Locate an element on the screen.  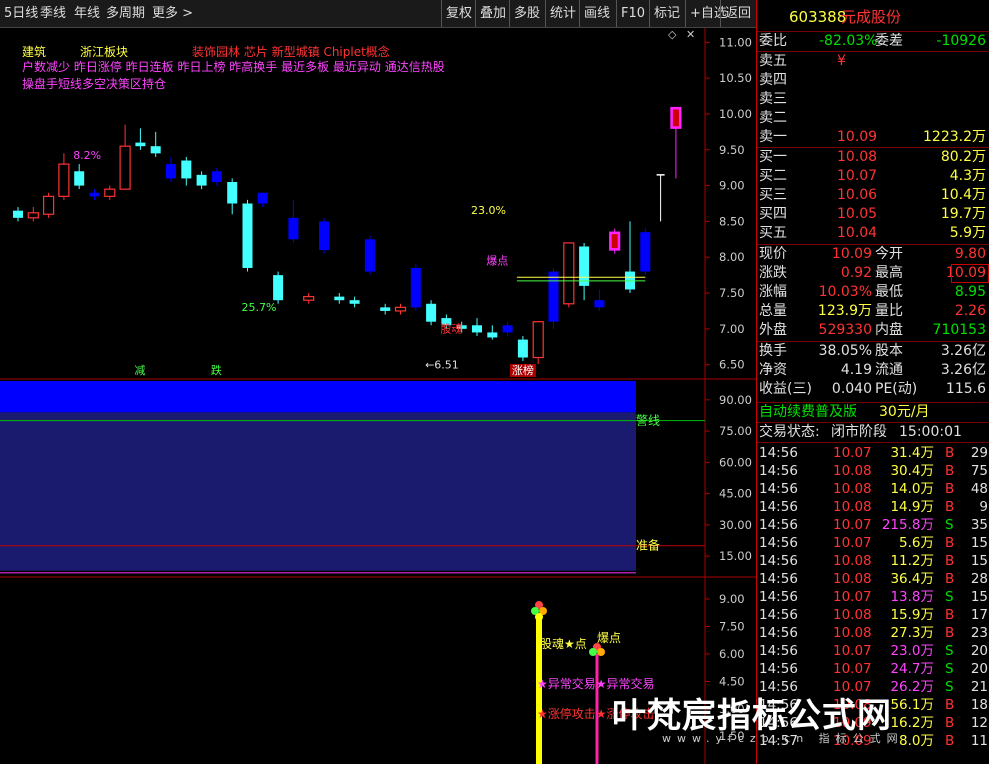
stat-value: 8.95 is located at coordinates (970, 292).